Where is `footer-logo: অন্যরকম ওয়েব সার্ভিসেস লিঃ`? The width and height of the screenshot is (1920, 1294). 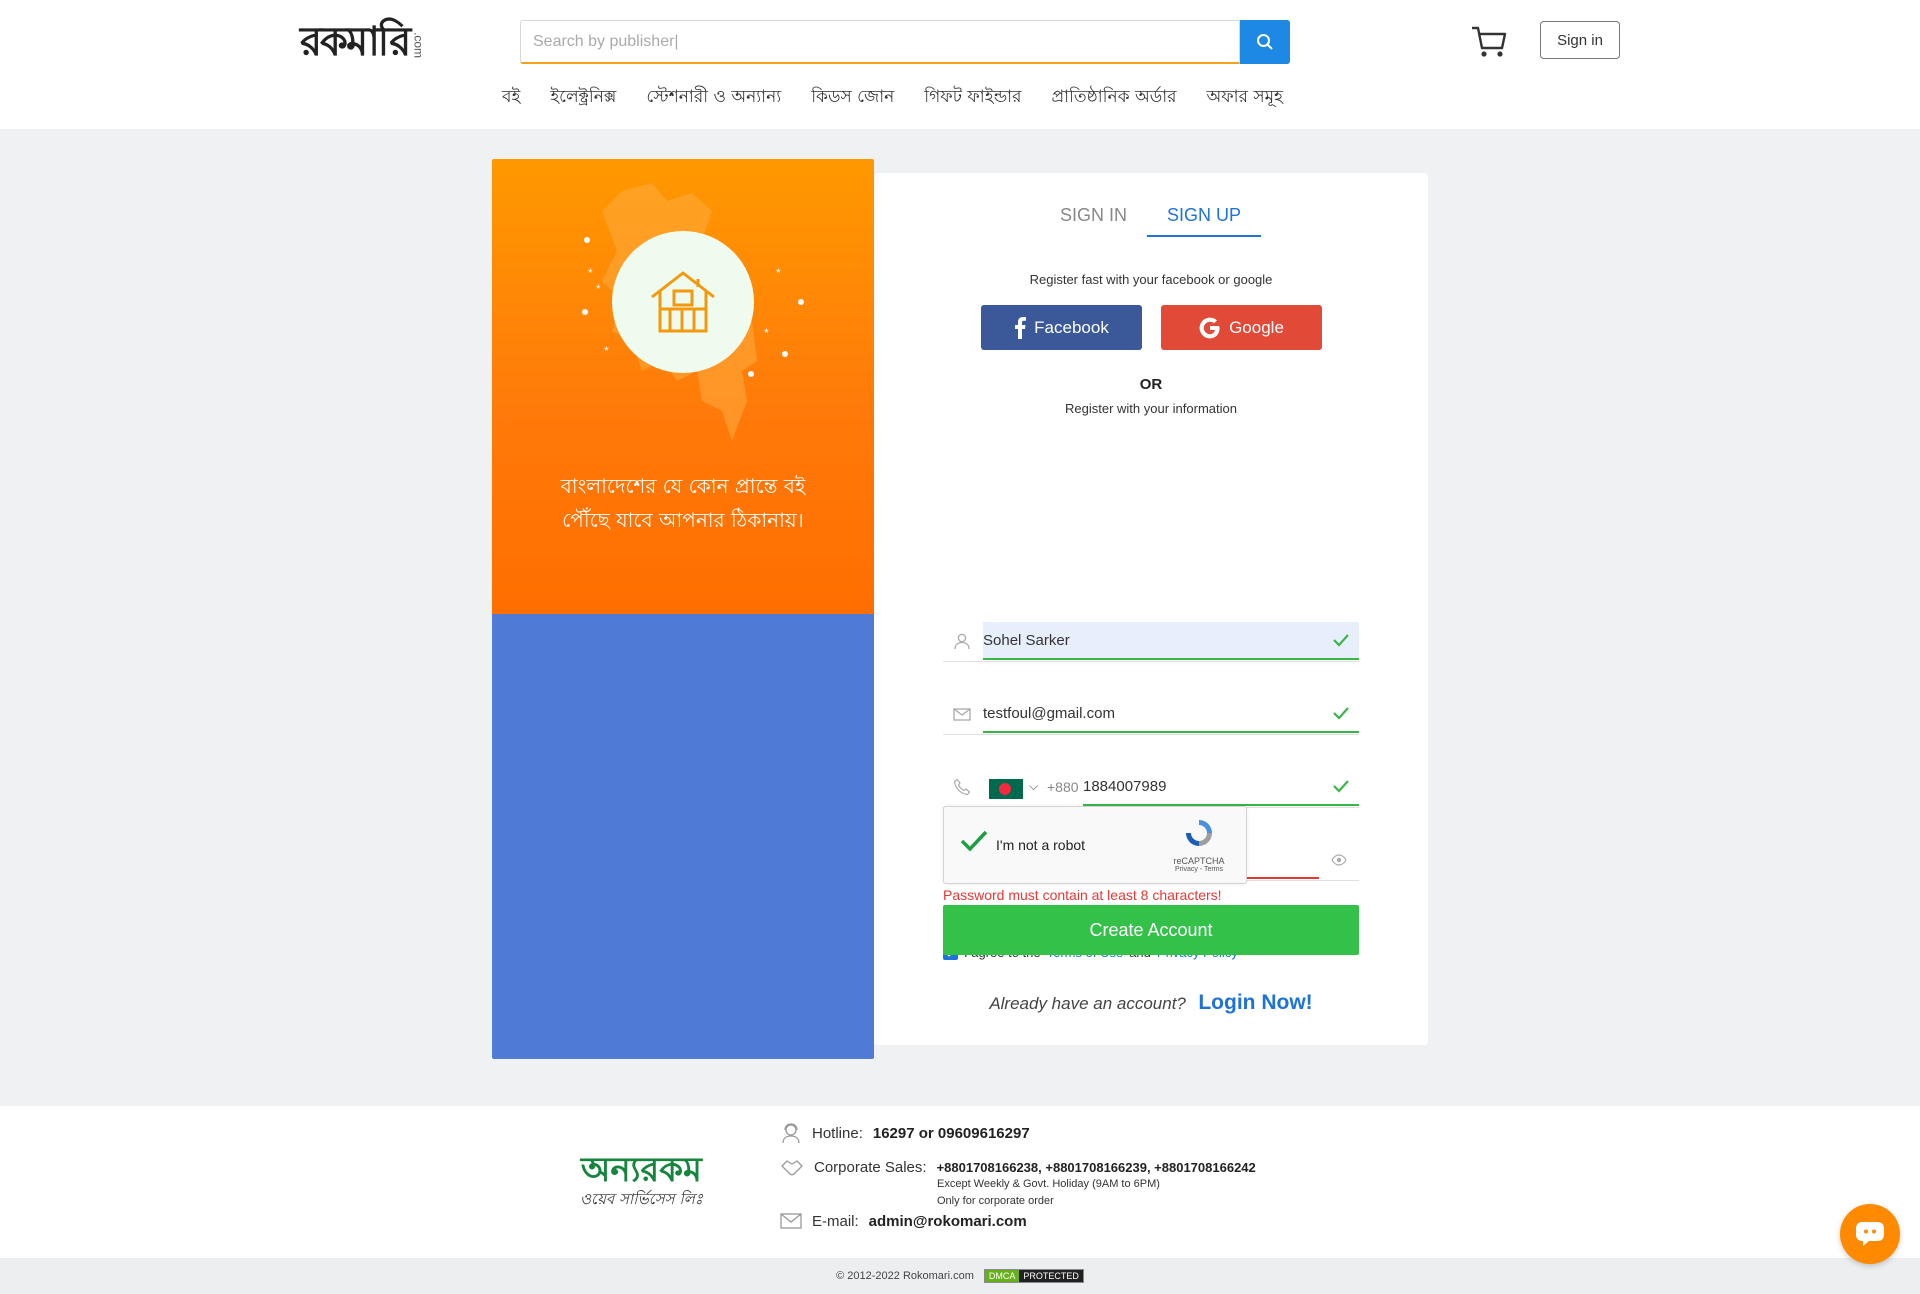
footer-logo: অন্যরকম ওয়েব সার্ভিসেস লিঃ is located at coordinates (641, 1182).